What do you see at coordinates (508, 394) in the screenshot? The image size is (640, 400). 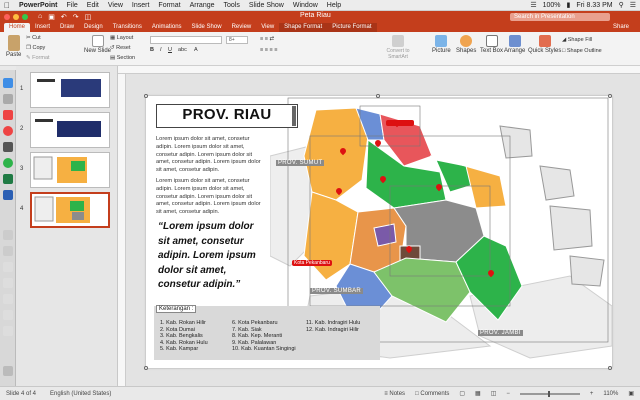 I see `zoom-out-button: −` at bounding box center [508, 394].